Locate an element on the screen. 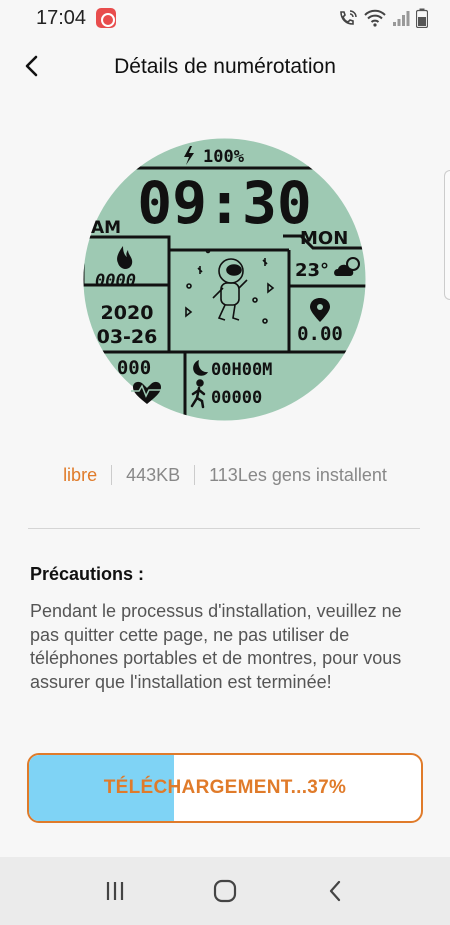 The width and height of the screenshot is (450, 925). precautions-title: Précautions : is located at coordinates (87, 574).